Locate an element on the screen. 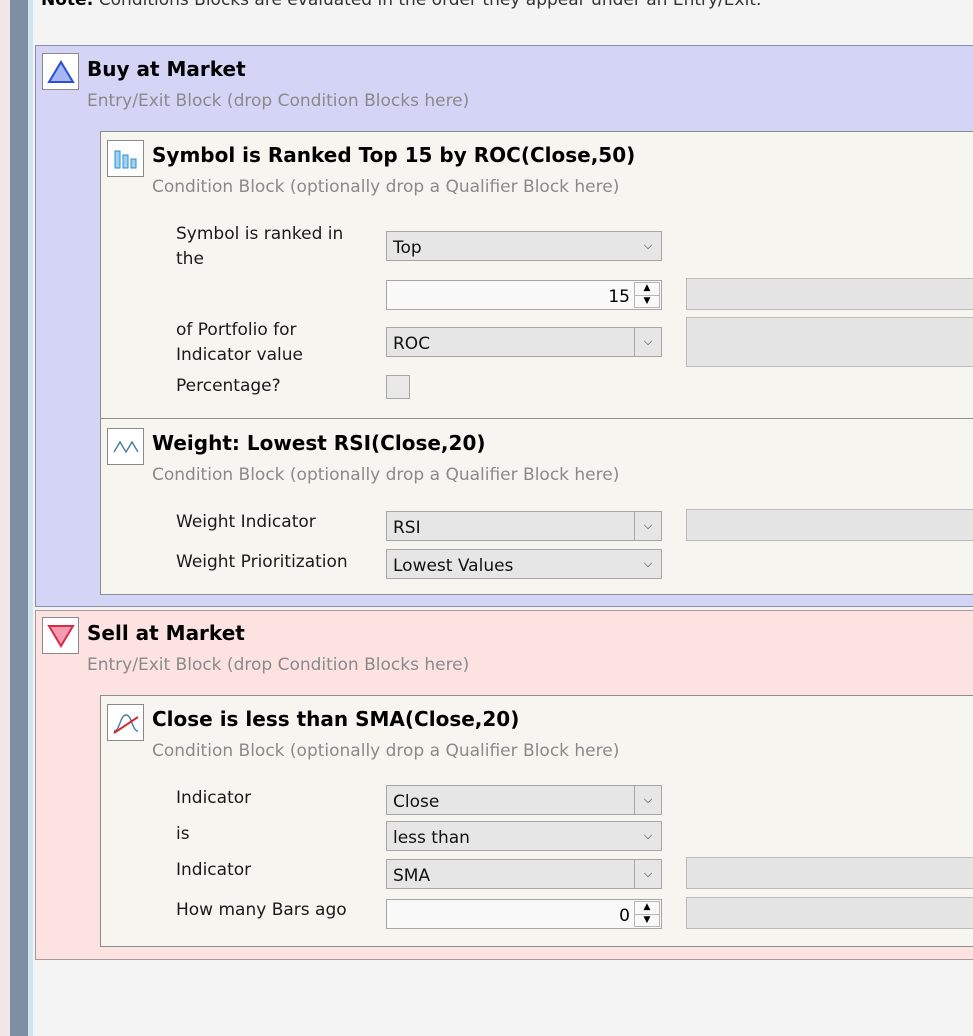 This screenshot has height=1036, width=973. comparison-select: less than ⌵ is located at coordinates (524, 836).